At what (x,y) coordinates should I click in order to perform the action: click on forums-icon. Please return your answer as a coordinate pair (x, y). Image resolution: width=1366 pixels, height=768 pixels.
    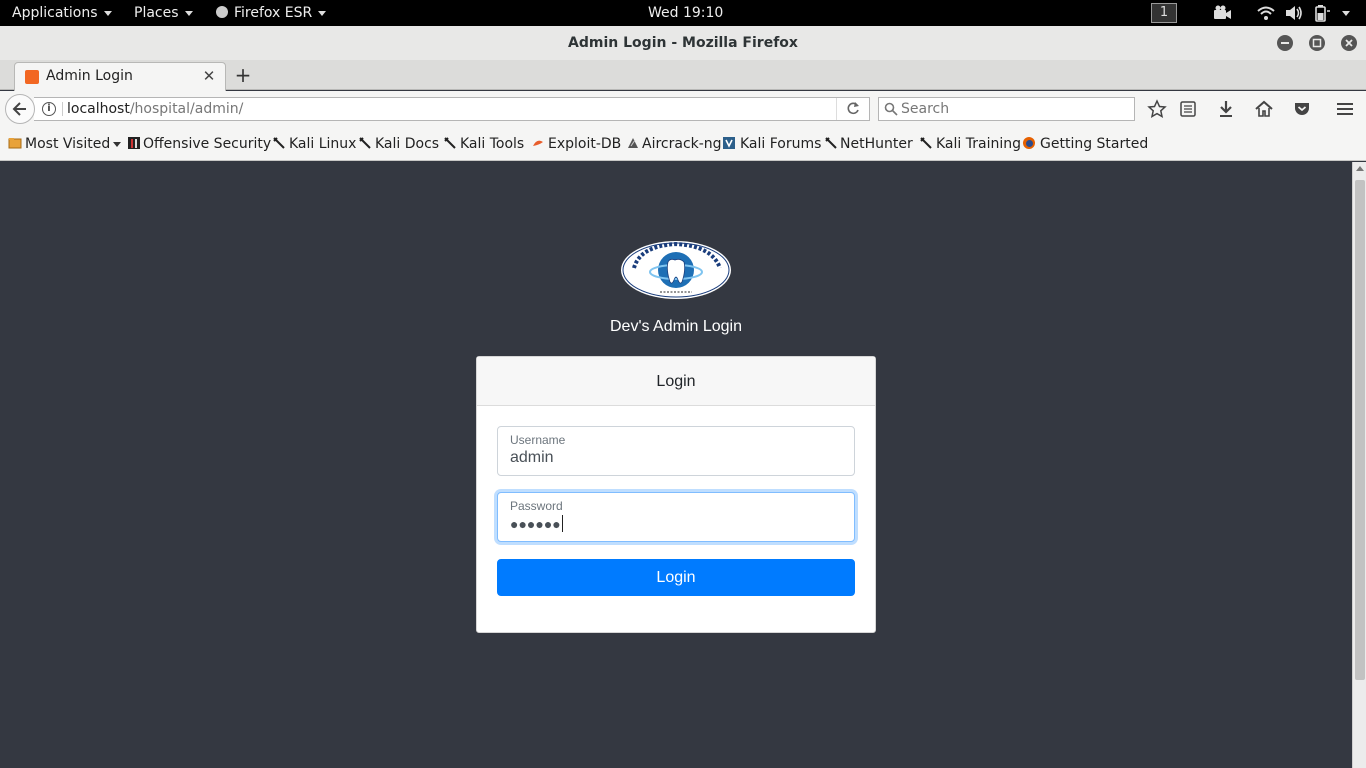
    Looking at the image, I should click on (729, 143).